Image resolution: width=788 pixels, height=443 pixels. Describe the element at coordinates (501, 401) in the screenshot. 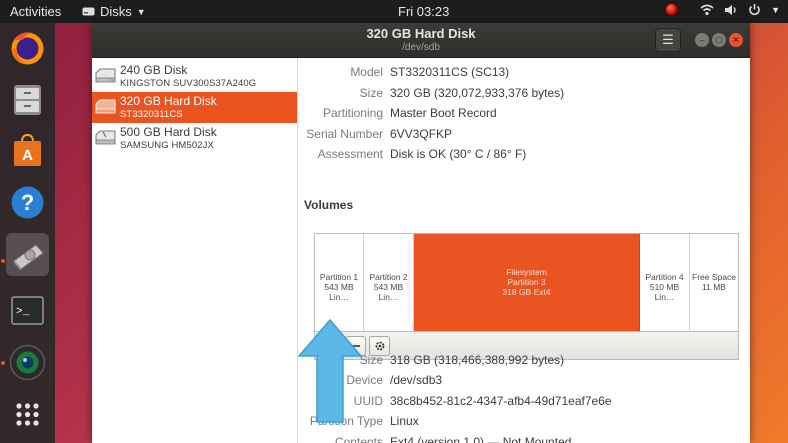

I see `prop-value: 38c8b452-81c2-4347-afb4-49d71eaf7e6e` at that location.